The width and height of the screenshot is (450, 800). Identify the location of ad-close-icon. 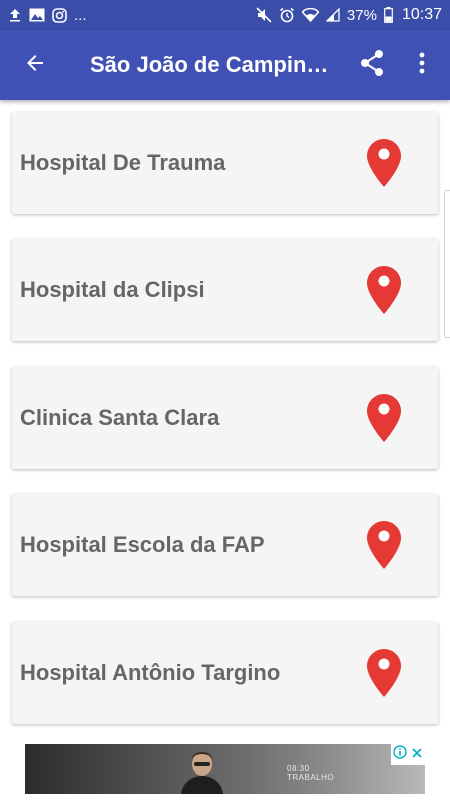
(417, 755).